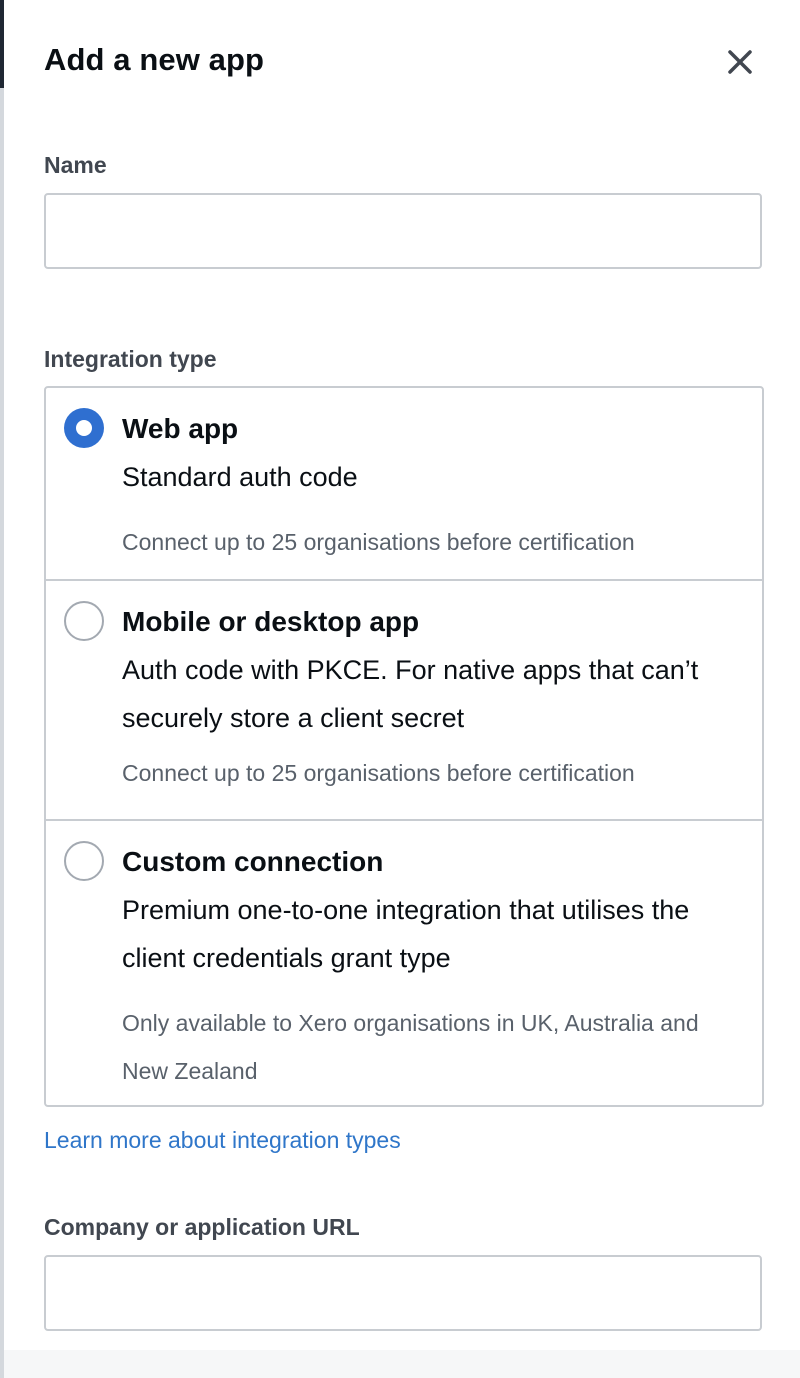 The image size is (800, 1378). Describe the element at coordinates (222, 1140) in the screenshot. I see `learn-more-integration-types-link: Learn more about integration types` at that location.